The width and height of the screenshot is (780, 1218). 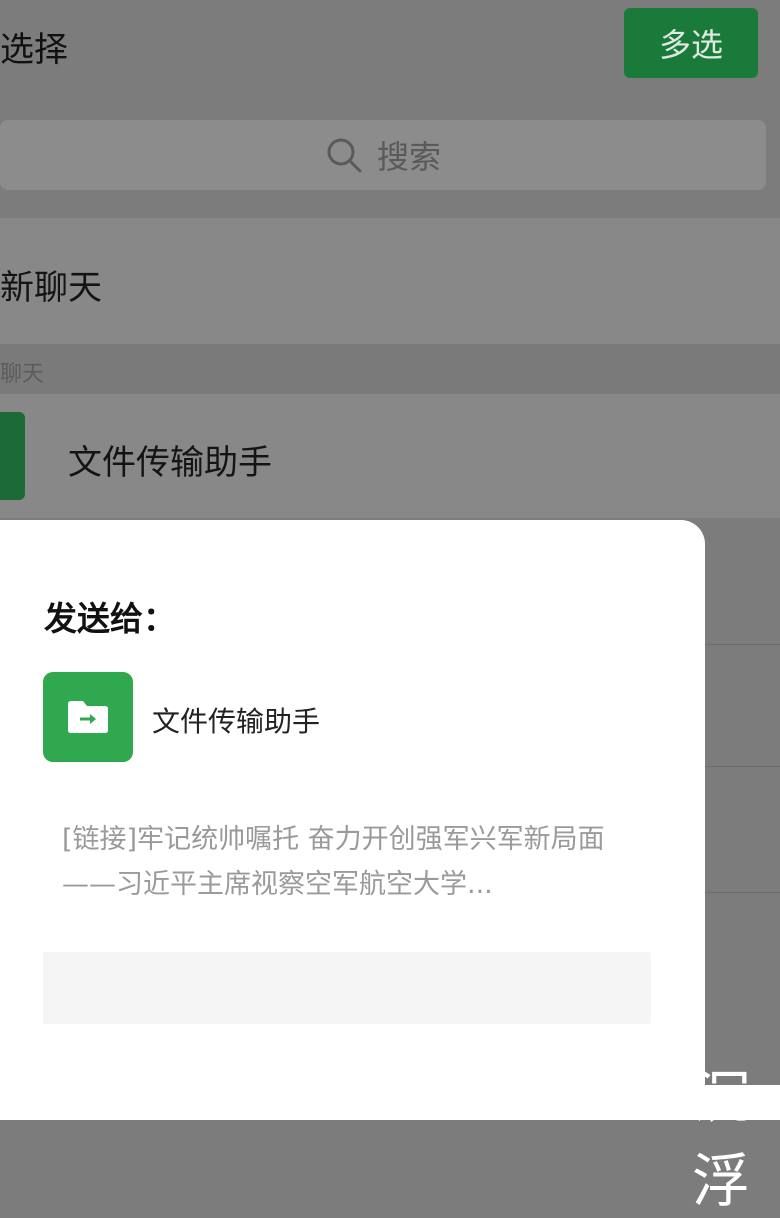 I want to click on multi-select-button: 多选, so click(x=691, y=43).